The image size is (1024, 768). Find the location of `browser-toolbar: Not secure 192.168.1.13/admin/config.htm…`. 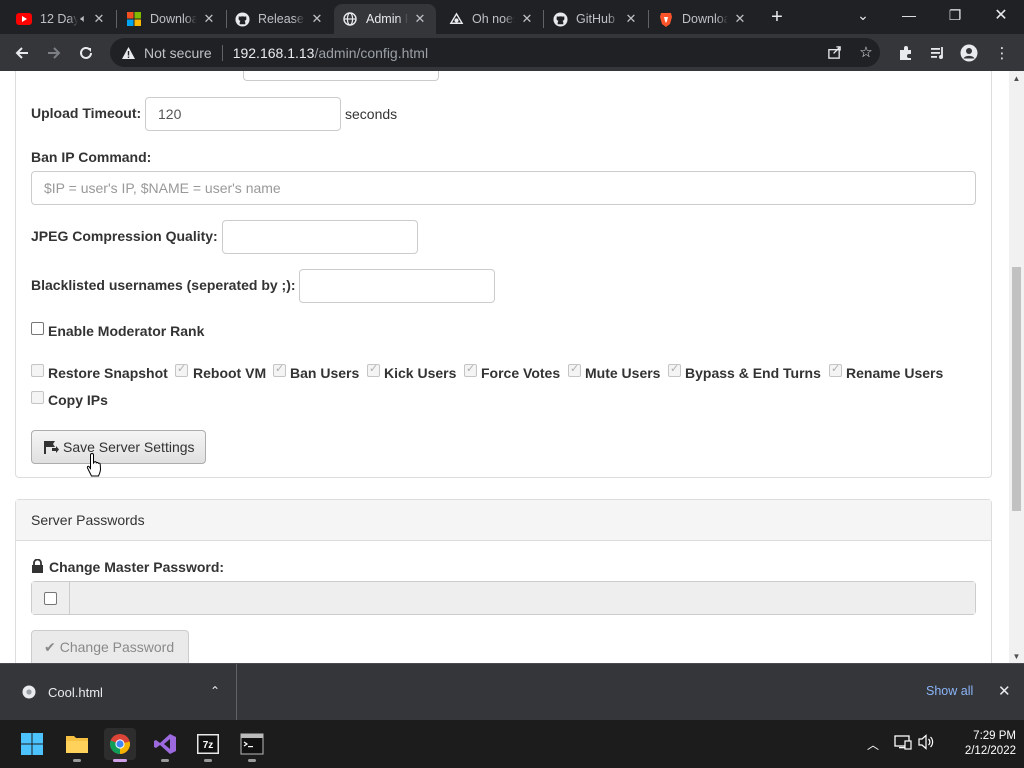

browser-toolbar: Not secure 192.168.1.13/admin/config.htm… is located at coordinates (512, 52).